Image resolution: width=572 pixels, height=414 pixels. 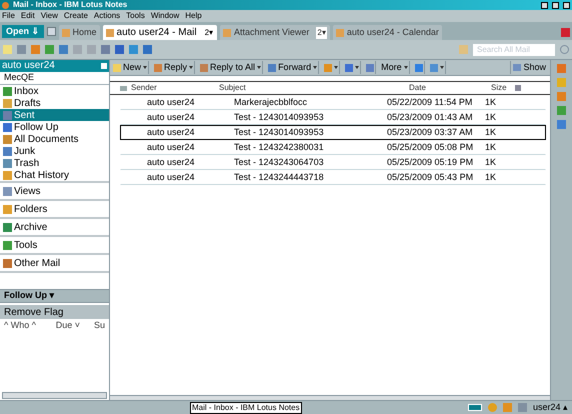 I want to click on tab-count: 2▾, so click(x=321, y=32).